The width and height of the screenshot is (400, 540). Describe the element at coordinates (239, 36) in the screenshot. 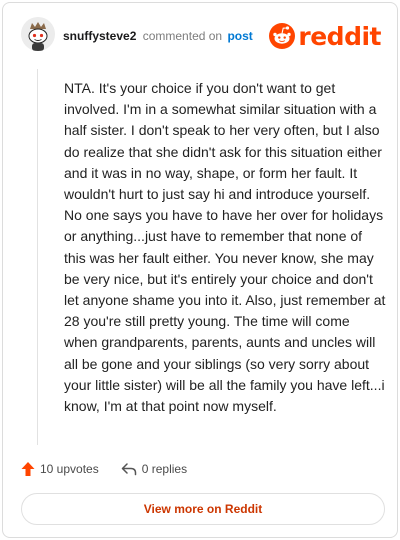

I see `post-link: post` at that location.